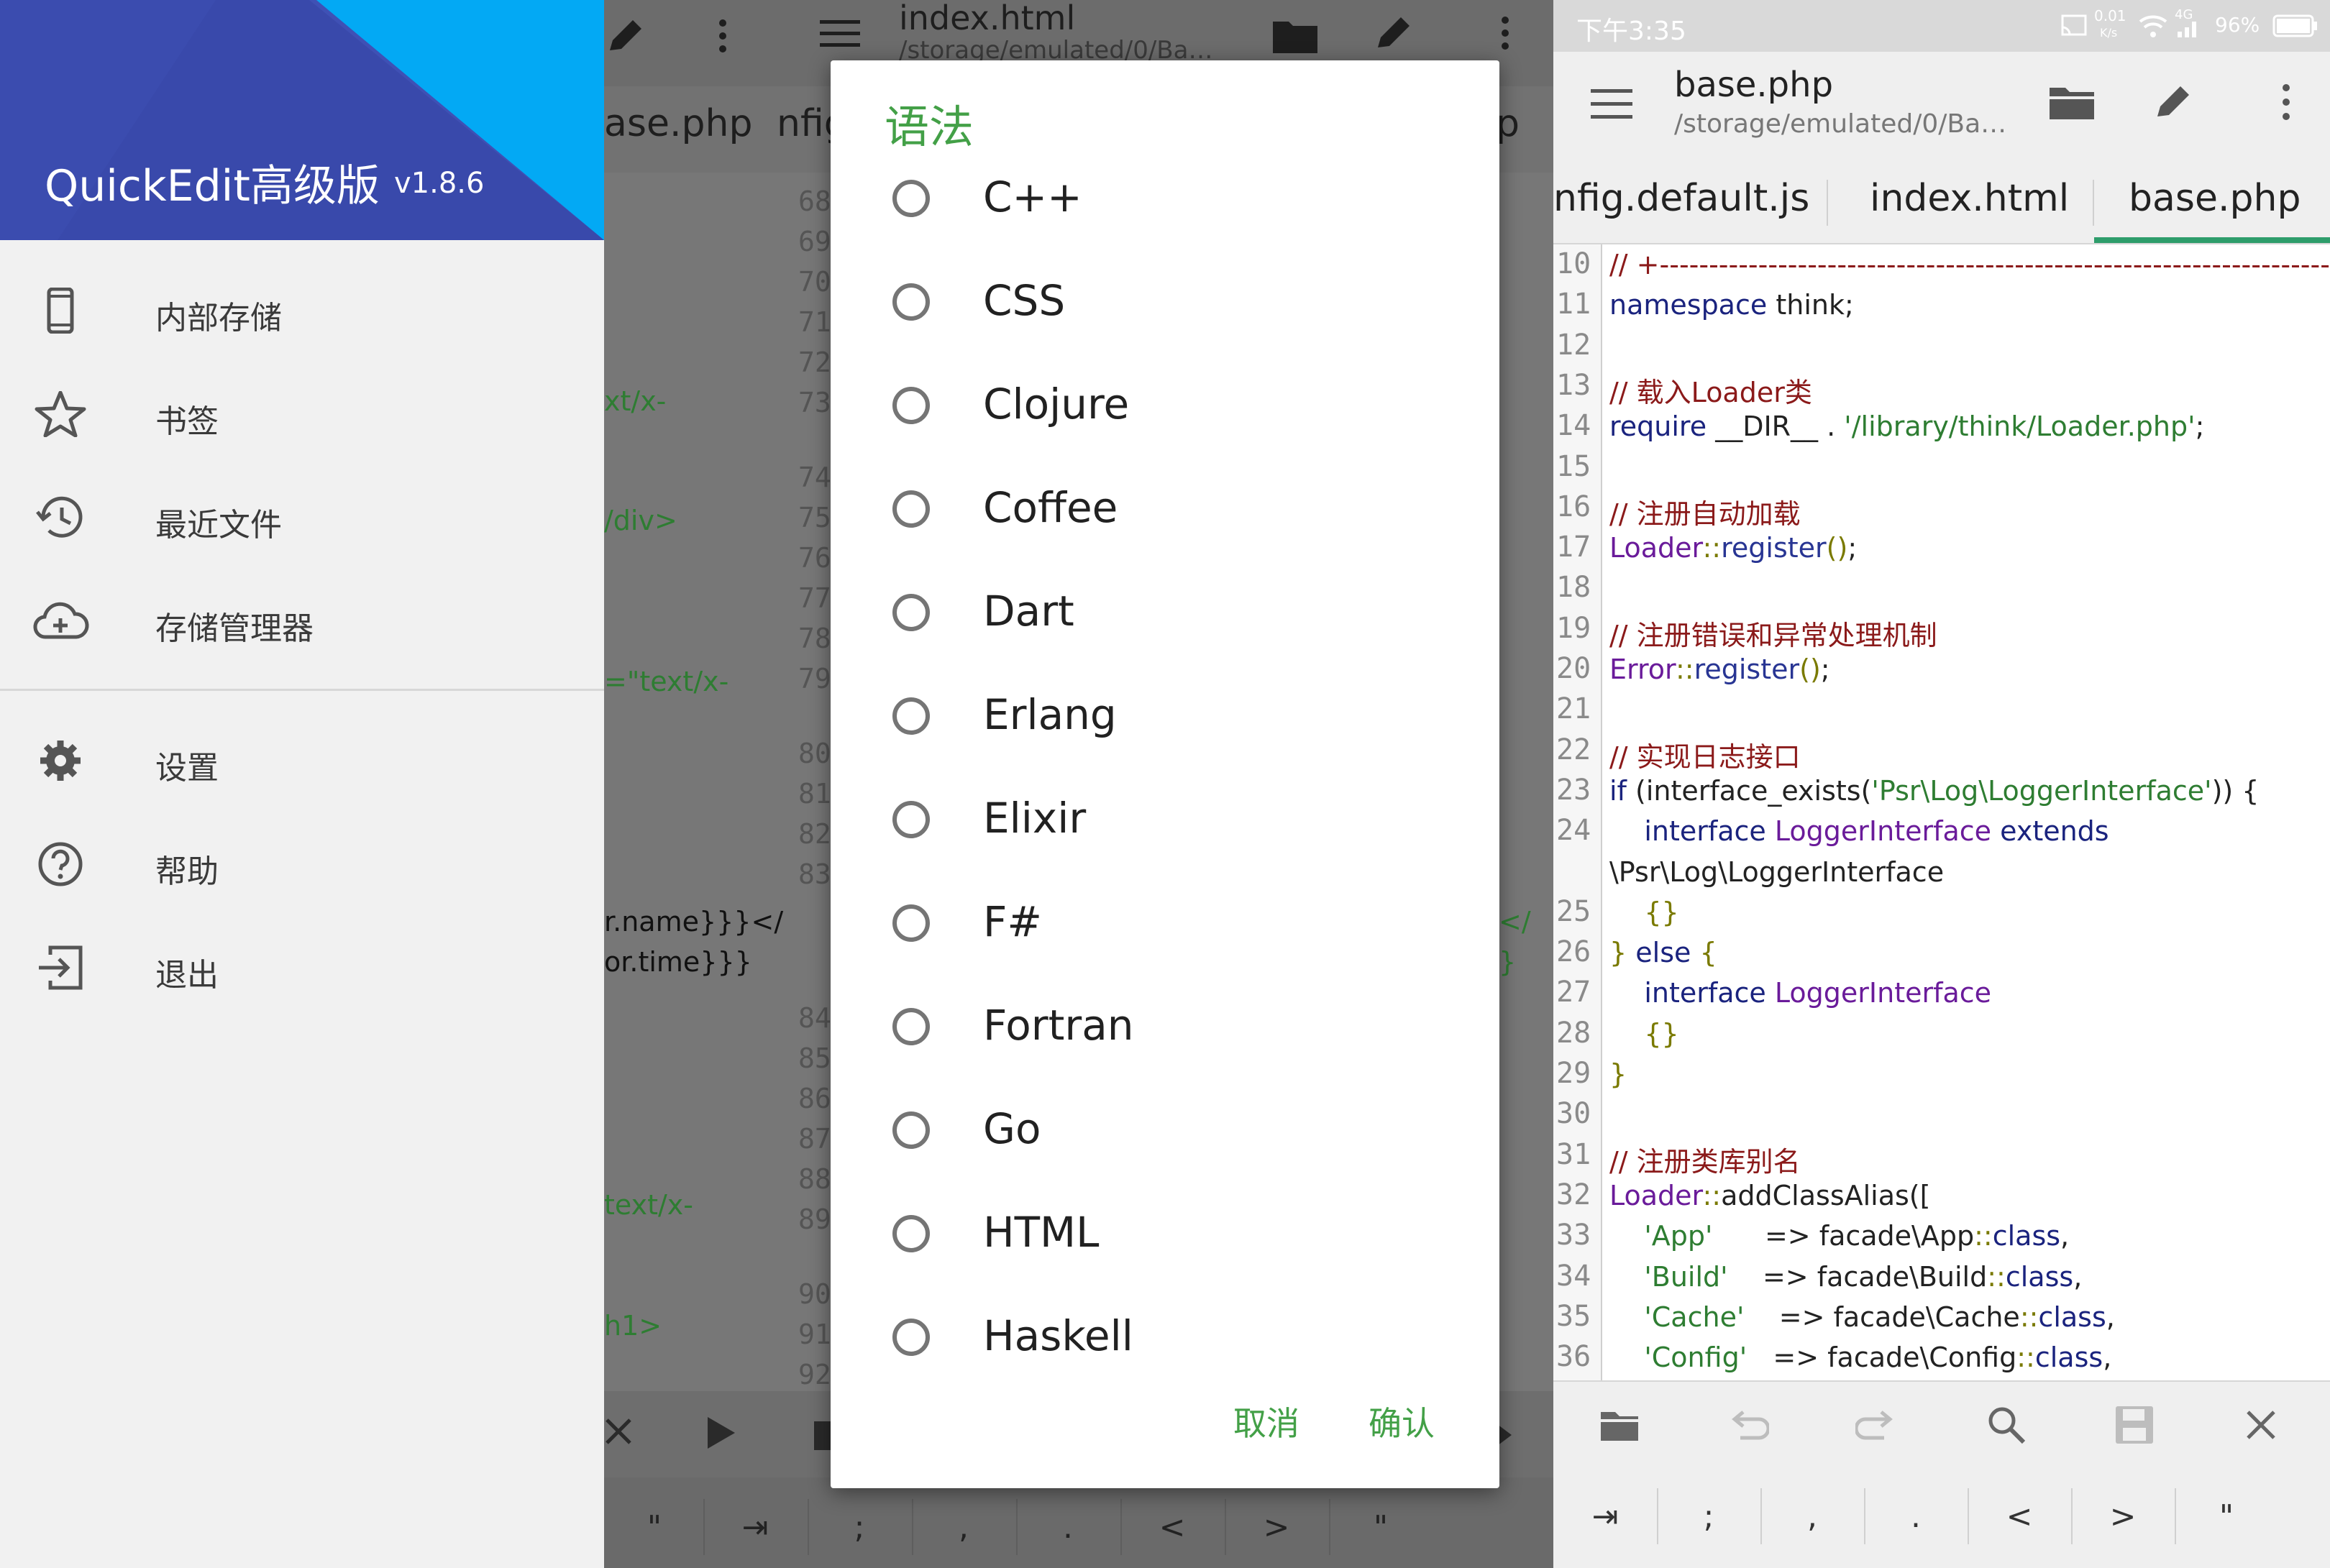 The image size is (2330, 1568). Describe the element at coordinates (1941, 955) in the screenshot. I see `code-line: 26} else {` at that location.